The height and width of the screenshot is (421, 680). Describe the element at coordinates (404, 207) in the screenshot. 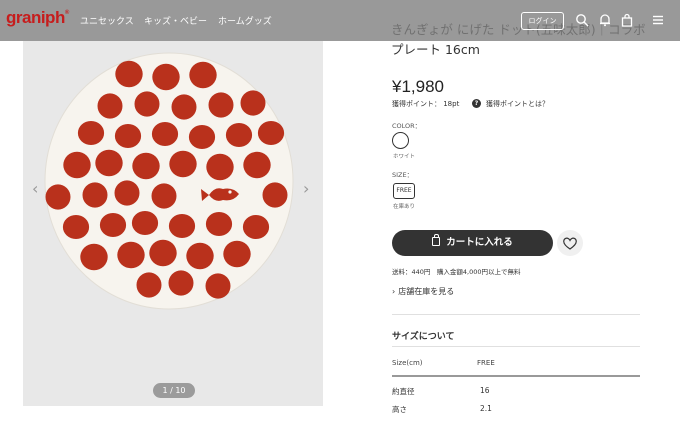

I see `stock-status: 在庫あり` at that location.